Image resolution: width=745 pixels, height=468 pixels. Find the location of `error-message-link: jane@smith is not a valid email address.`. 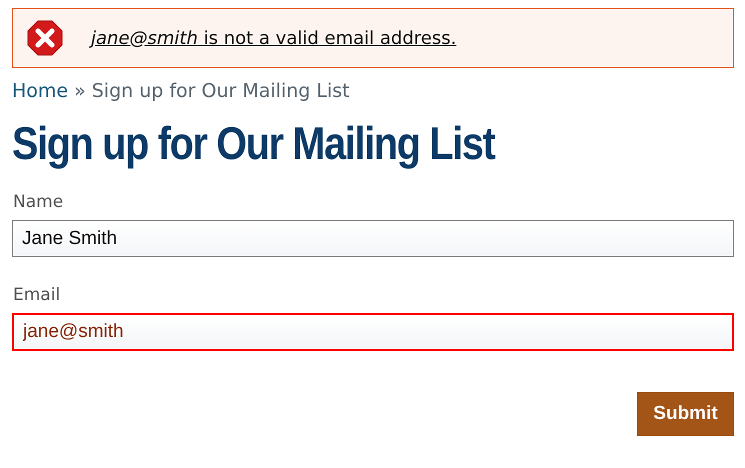

error-message-link: jane@smith is not a valid email address. is located at coordinates (273, 38).